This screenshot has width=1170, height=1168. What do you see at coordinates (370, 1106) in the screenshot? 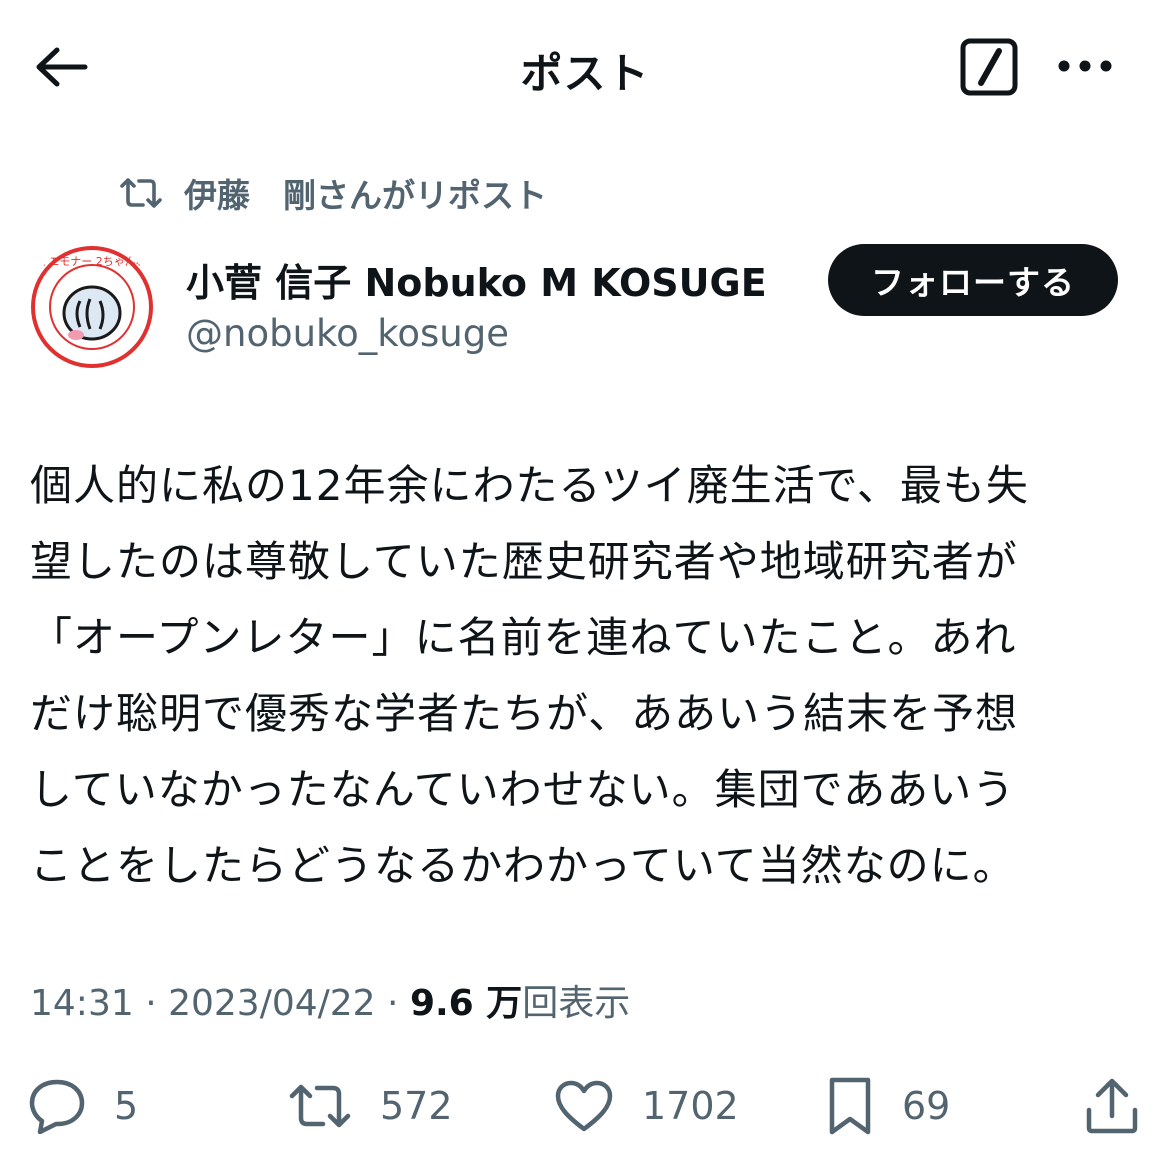
I see `repost-button: 572` at bounding box center [370, 1106].